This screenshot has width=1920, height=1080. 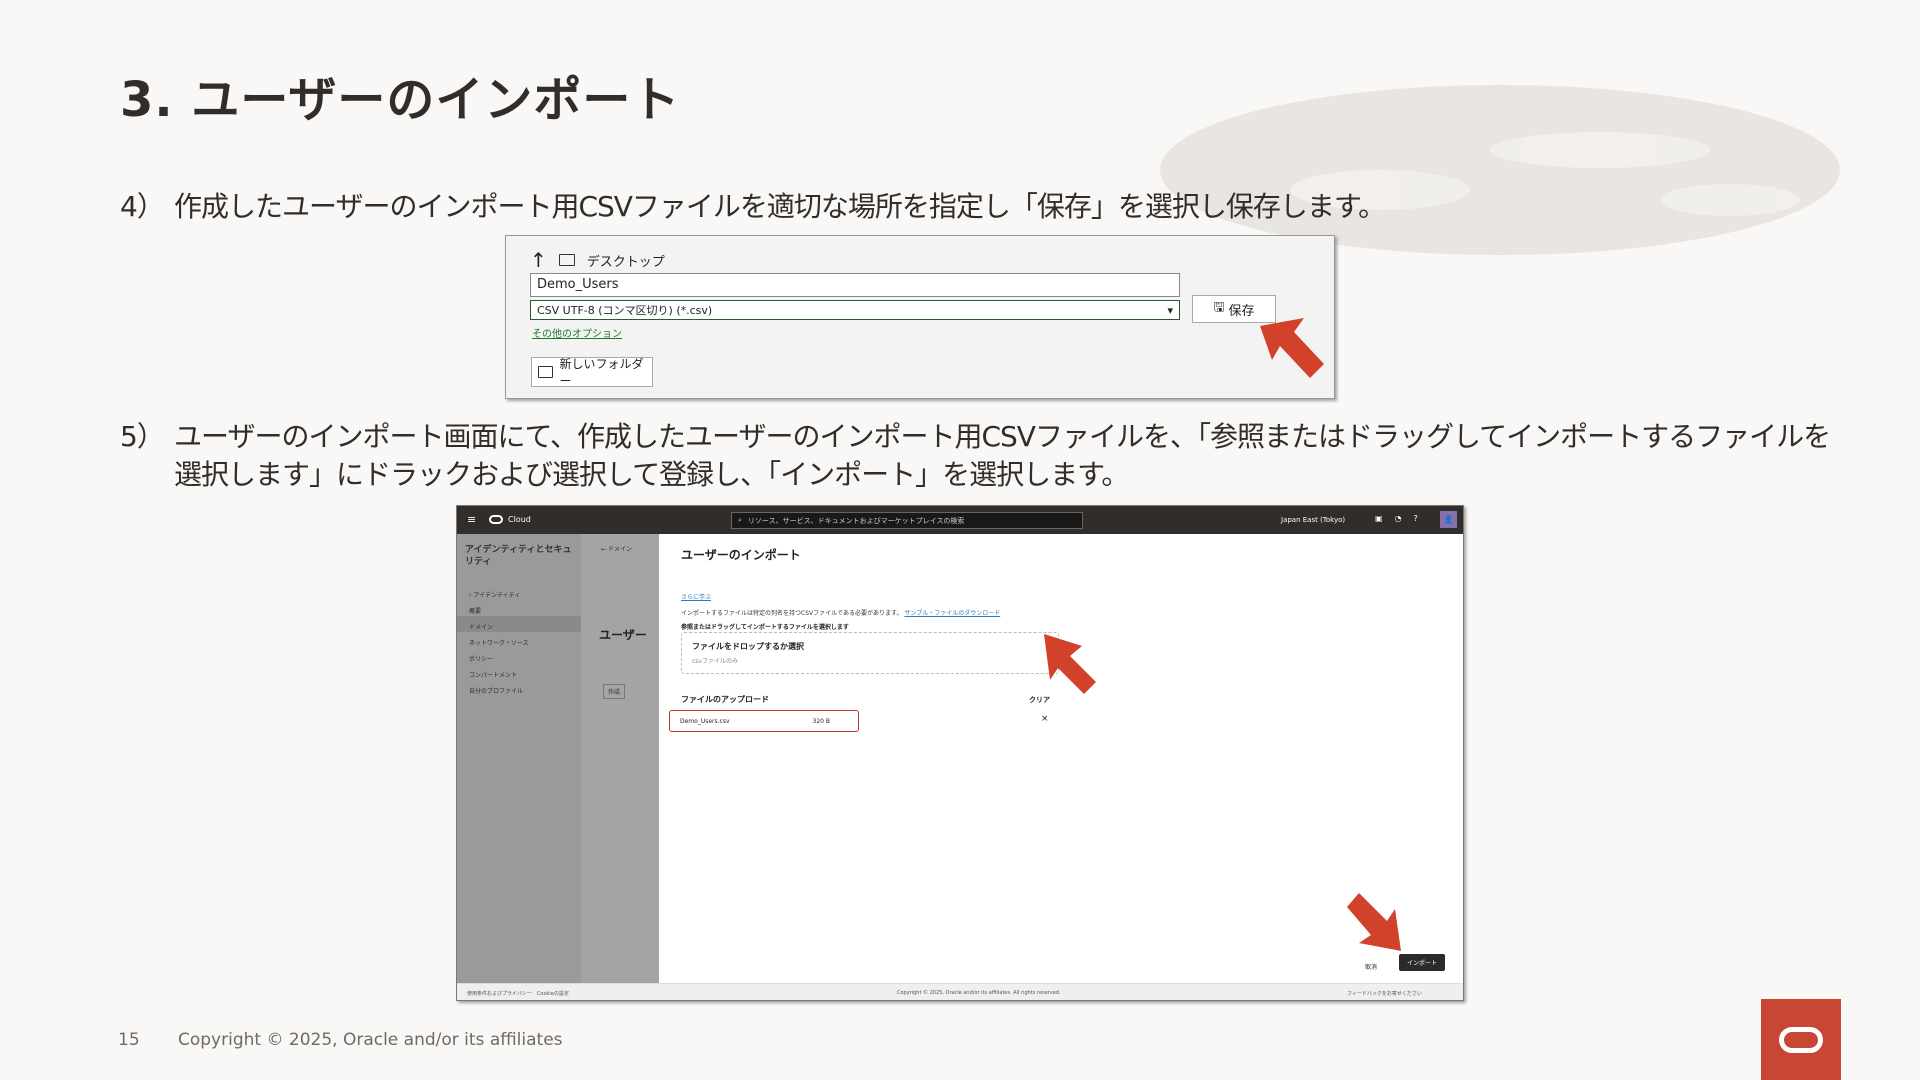 I want to click on oracle-logo, so click(x=1801, y=1039).